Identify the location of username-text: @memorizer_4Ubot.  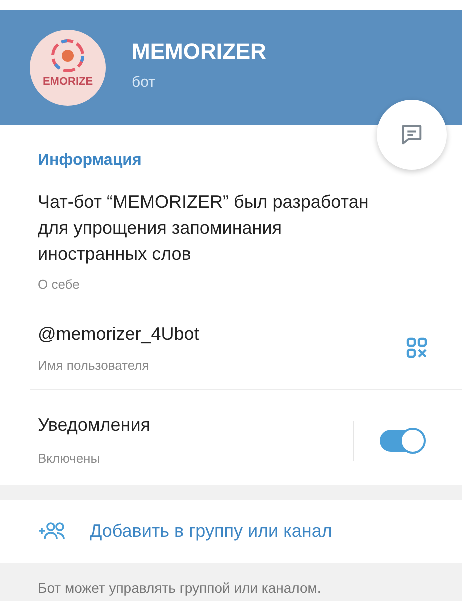
(119, 334).